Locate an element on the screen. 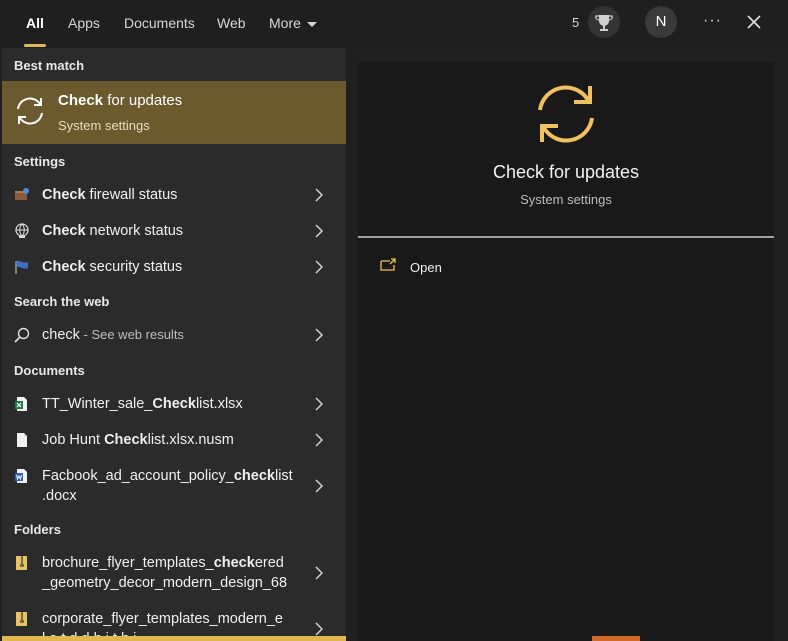 The height and width of the screenshot is (641, 788). document-item: Facbook_ad_account_policy_checklist .docx is located at coordinates (174, 486).